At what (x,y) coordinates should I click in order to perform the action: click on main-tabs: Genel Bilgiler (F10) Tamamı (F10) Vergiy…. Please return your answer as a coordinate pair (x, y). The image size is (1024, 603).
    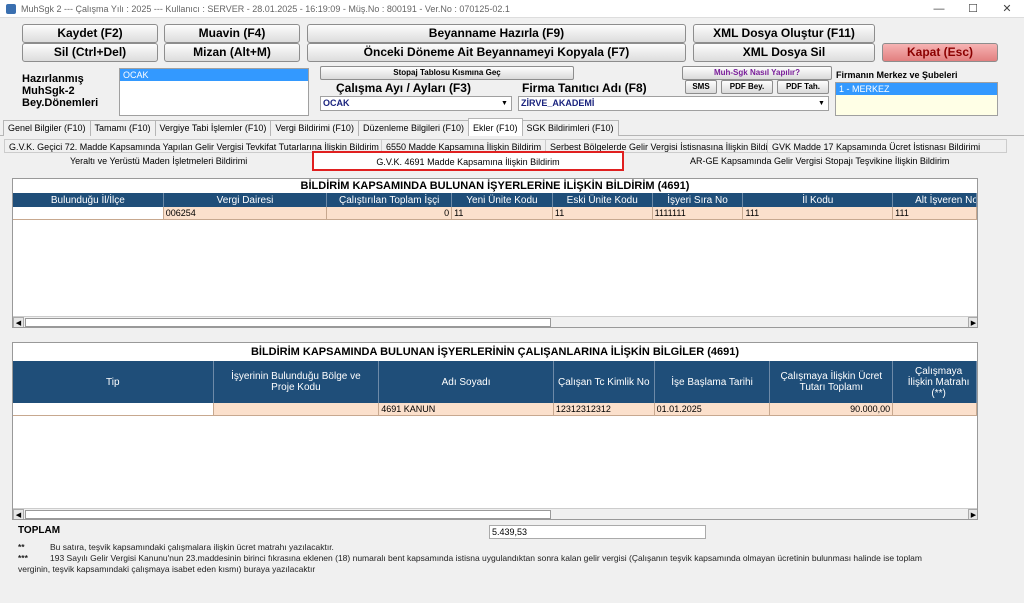
    Looking at the image, I should click on (512, 127).